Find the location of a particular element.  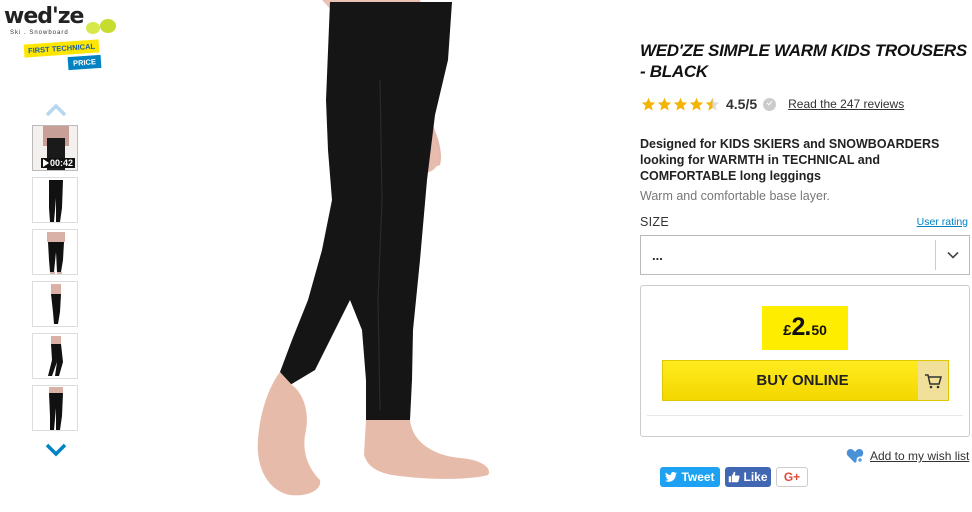

product-subdescription: Warm and comfortable base layer. is located at coordinates (735, 196).